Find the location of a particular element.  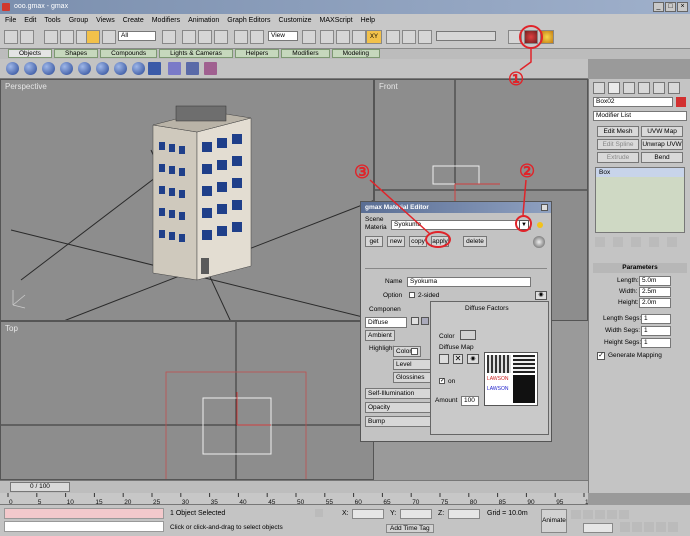

play-icon is located at coordinates (600, 514).